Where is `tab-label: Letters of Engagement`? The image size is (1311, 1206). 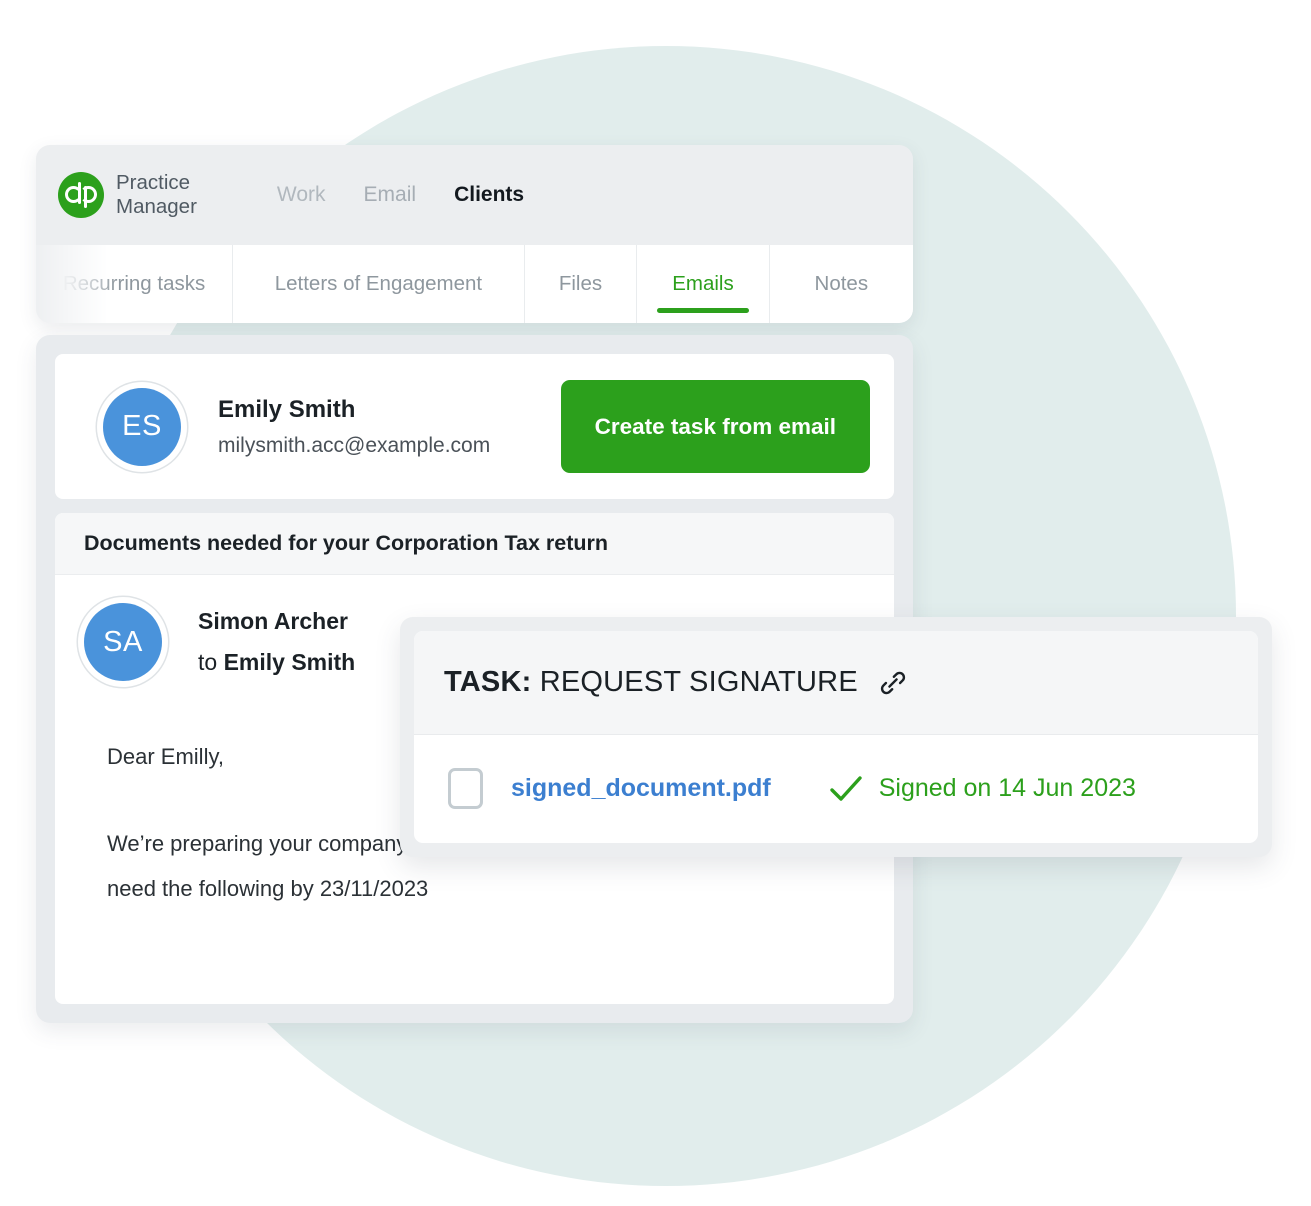 tab-label: Letters of Engagement is located at coordinates (378, 283).